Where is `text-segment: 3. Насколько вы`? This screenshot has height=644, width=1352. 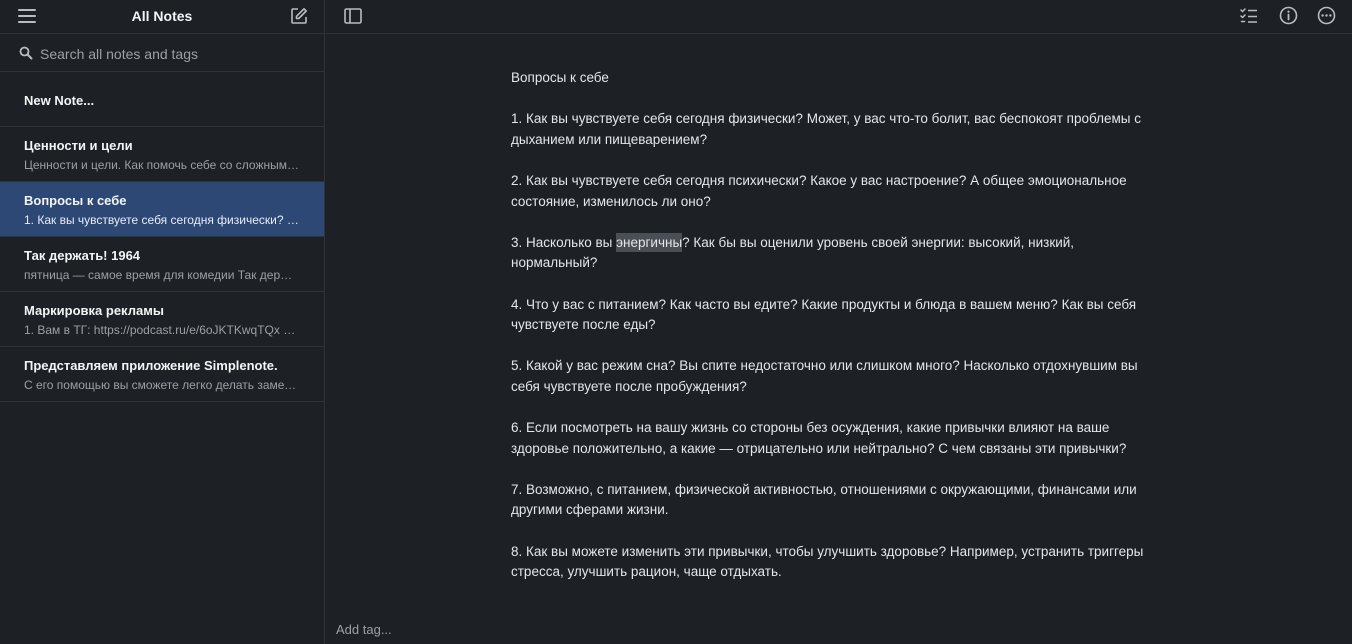
text-segment: 3. Насколько вы is located at coordinates (564, 242).